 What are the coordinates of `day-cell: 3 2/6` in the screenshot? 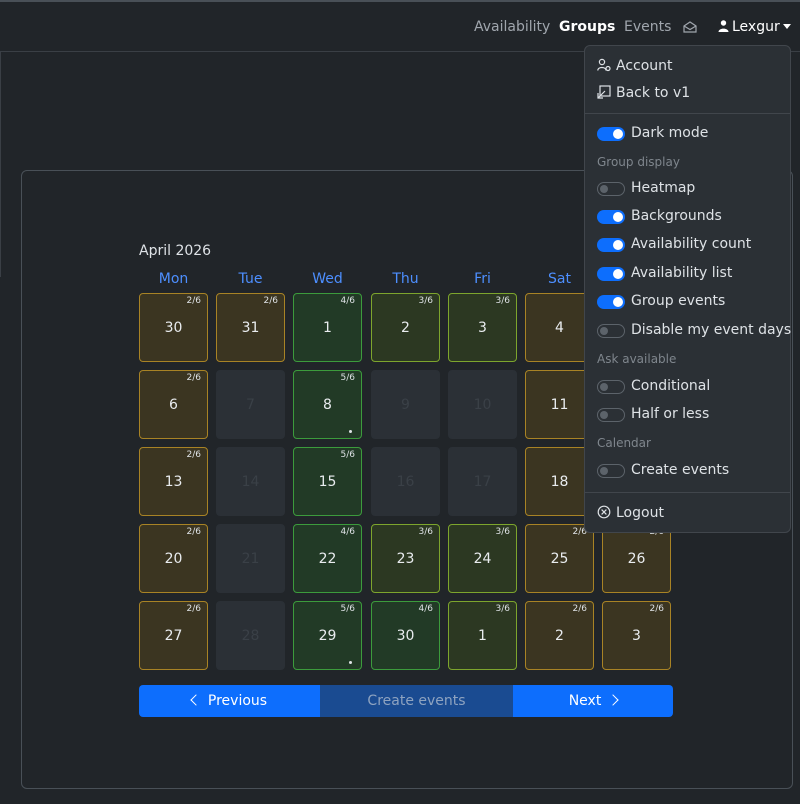 It's located at (636, 635).